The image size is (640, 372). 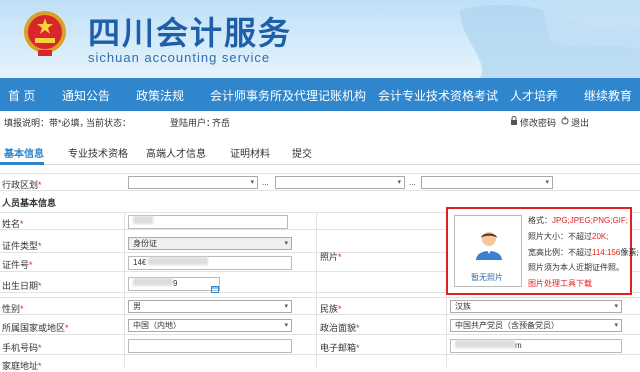 I want to click on name-label: 姓名*, so click(x=13, y=224).